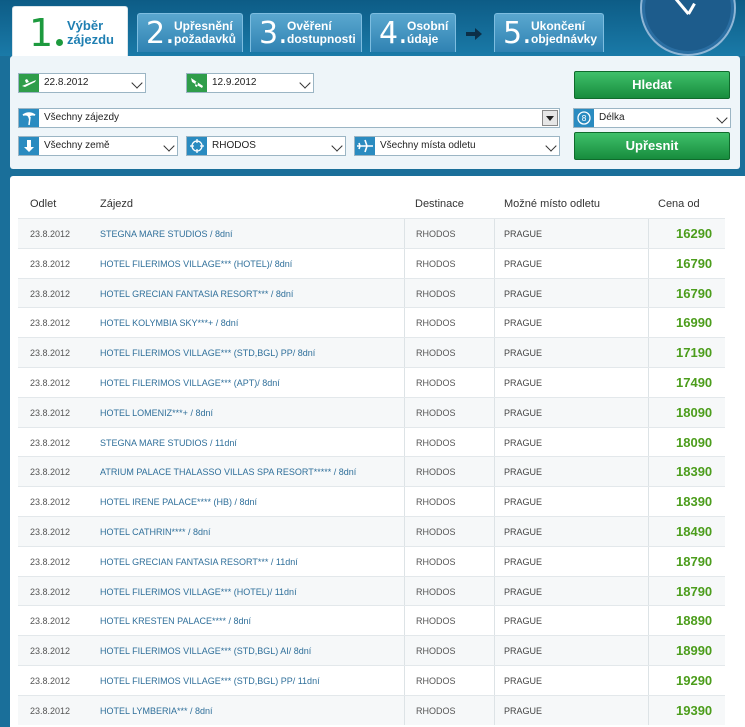 The width and height of the screenshot is (745, 727). I want to click on return-date-select: 12.9.2012, so click(250, 83).